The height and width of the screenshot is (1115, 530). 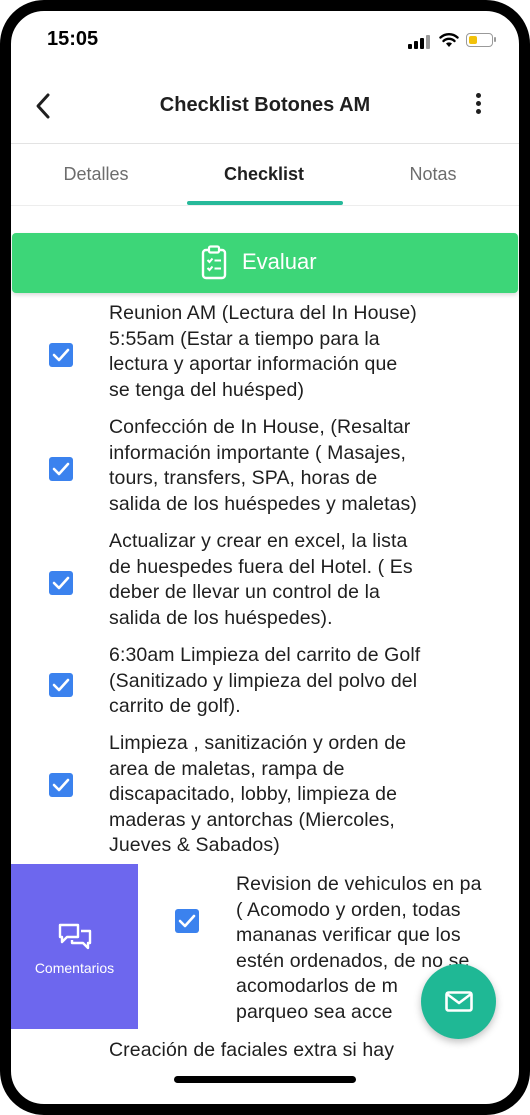 I want to click on checklist-item-line: de huespedes fuera del Hotel. ( Es, so click(x=261, y=566).